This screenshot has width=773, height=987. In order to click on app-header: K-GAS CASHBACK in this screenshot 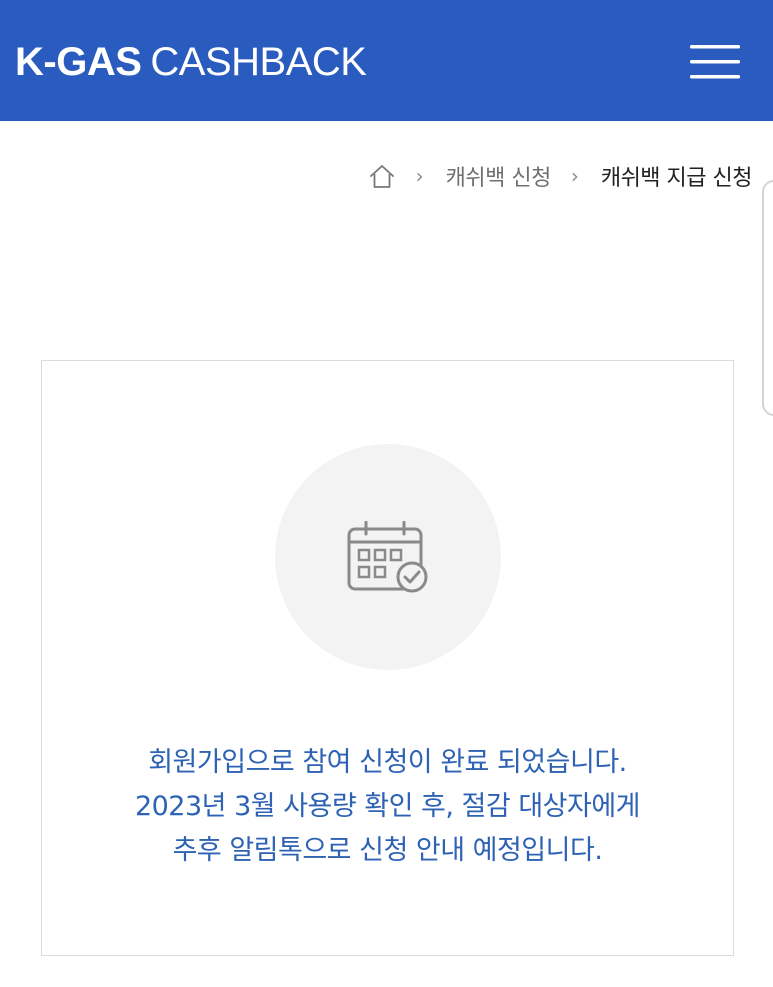, I will do `click(386, 60)`.